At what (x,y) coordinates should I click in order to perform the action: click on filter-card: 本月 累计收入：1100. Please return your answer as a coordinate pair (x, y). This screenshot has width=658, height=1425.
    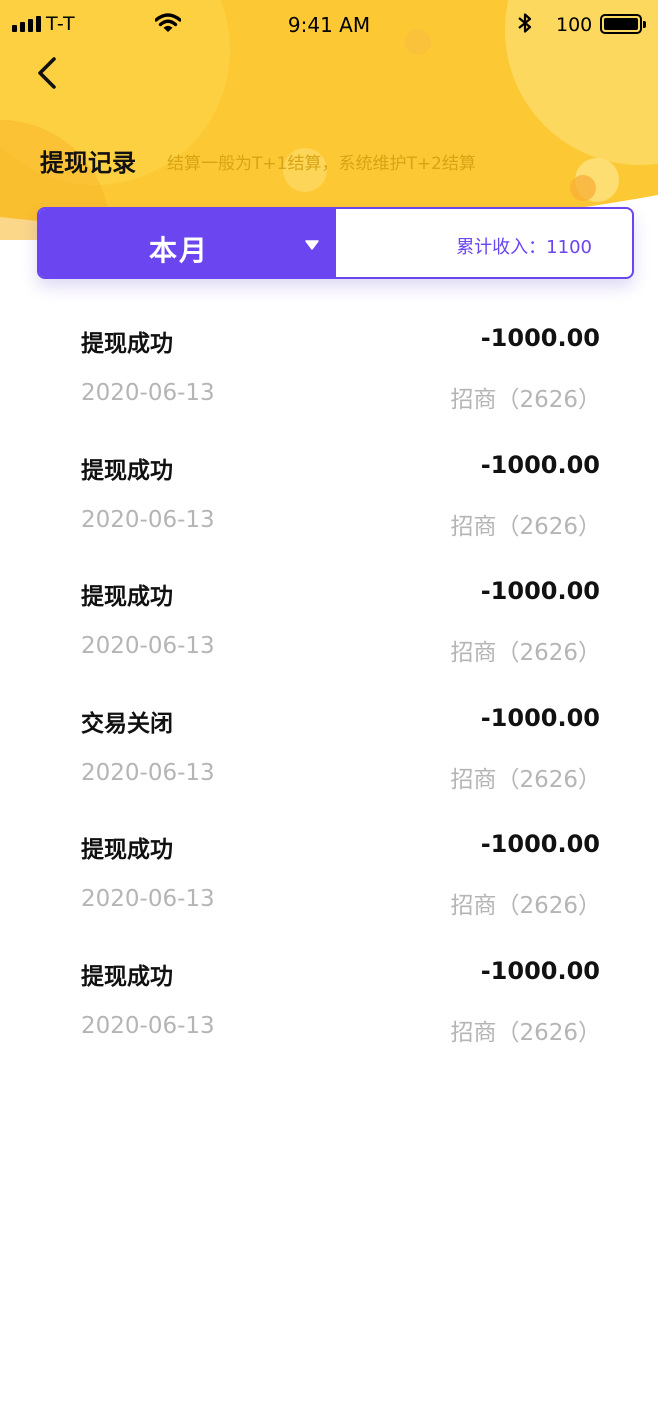
    Looking at the image, I should click on (335, 243).